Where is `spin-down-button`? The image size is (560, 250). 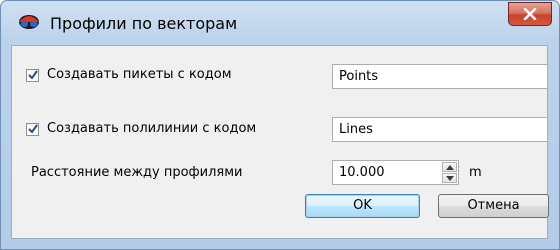 spin-down-button is located at coordinates (449, 178).